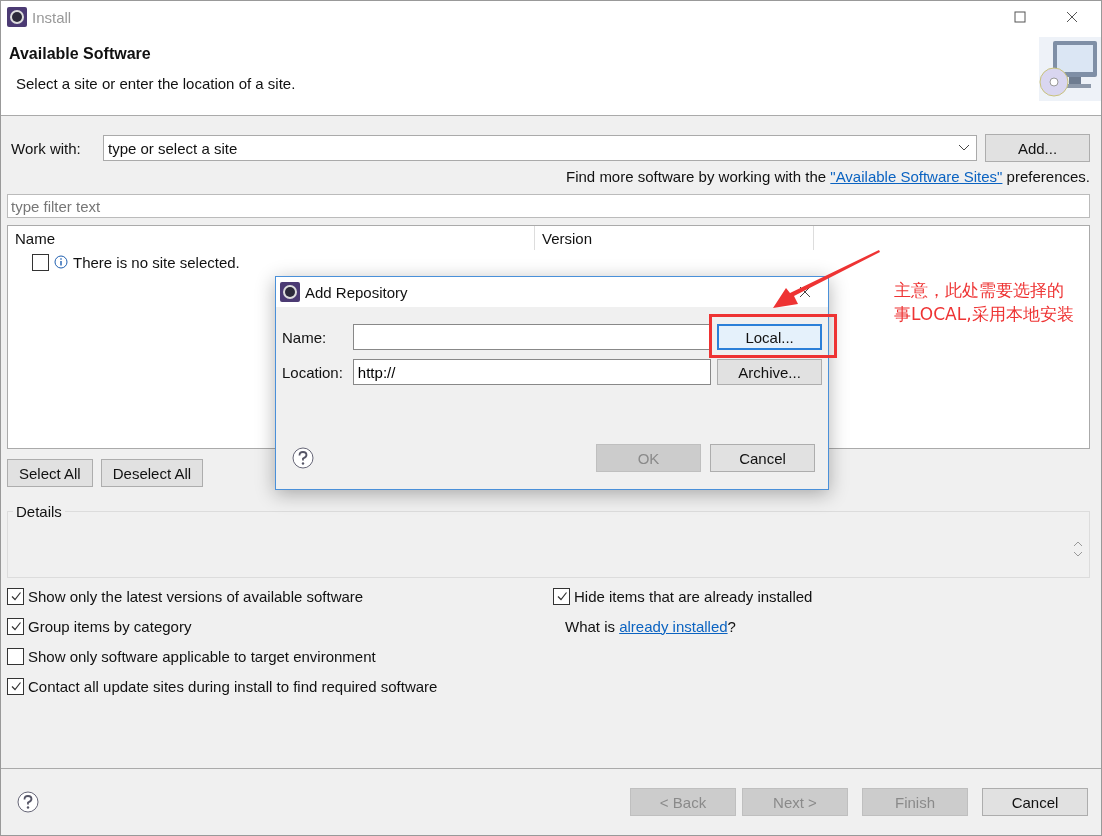  What do you see at coordinates (674, 238) in the screenshot?
I see `column-header: Version` at bounding box center [674, 238].